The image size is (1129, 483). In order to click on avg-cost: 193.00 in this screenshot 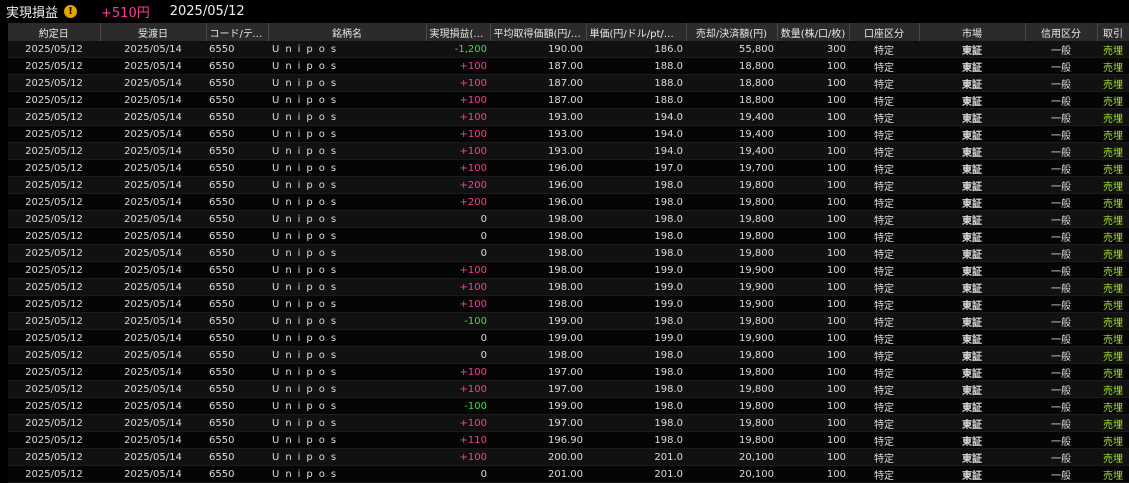, I will do `click(538, 151)`.